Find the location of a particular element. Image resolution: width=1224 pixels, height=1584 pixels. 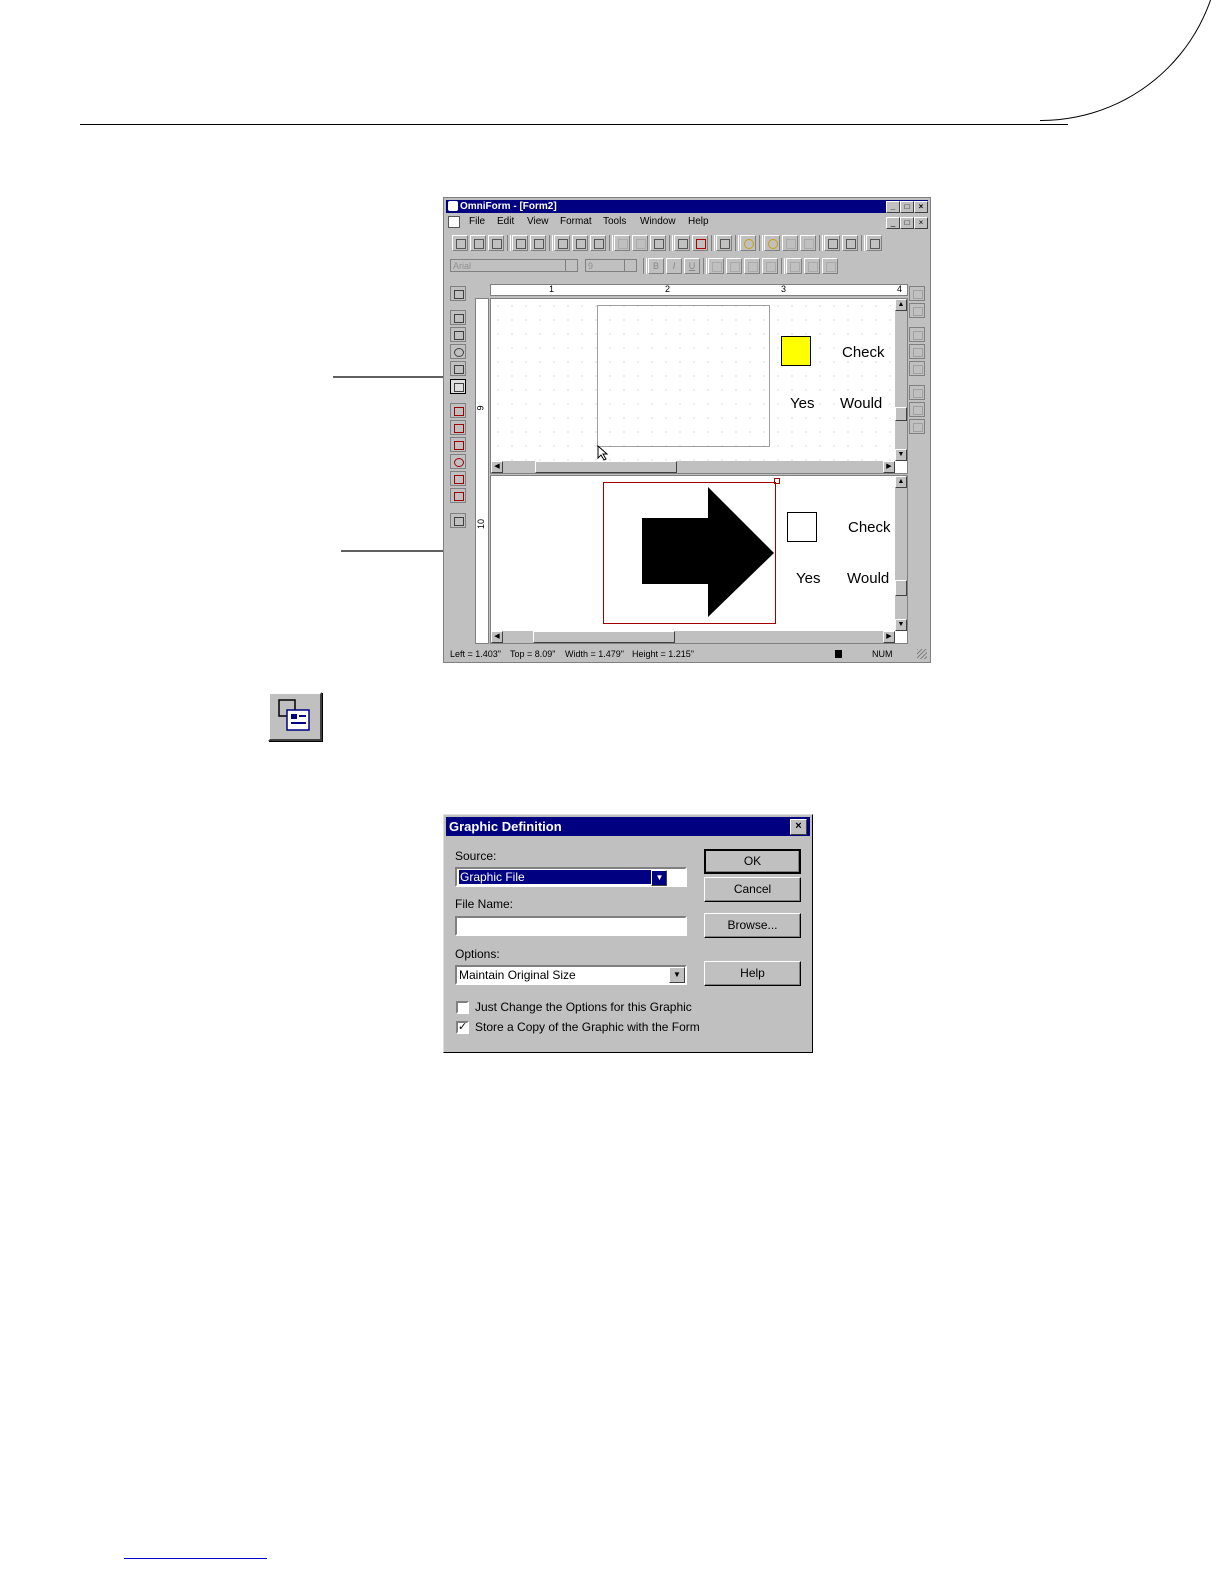

just-change-options-checkbox is located at coordinates (462, 1007).